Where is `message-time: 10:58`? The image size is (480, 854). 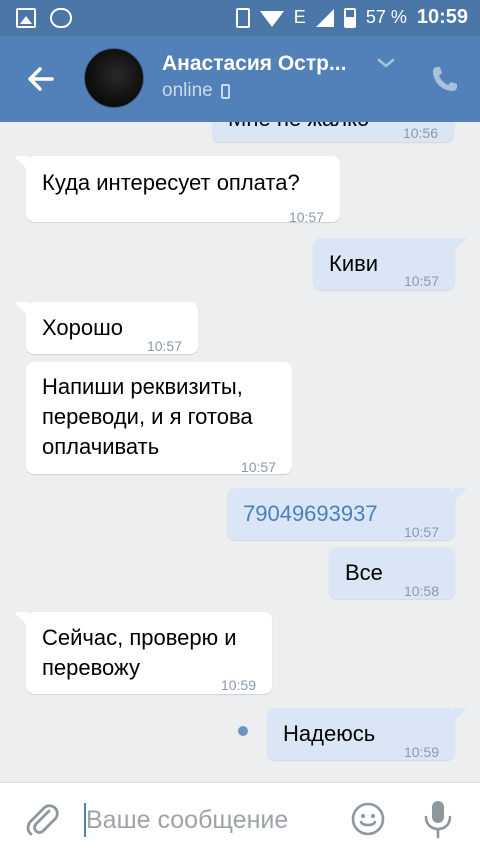 message-time: 10:58 is located at coordinates (421, 591).